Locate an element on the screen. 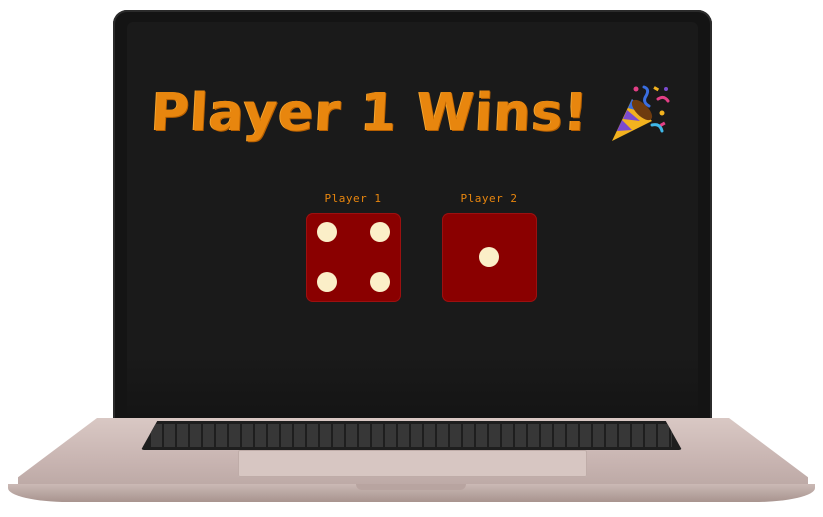  player-2-panel: Player 2 is located at coordinates (489, 246).